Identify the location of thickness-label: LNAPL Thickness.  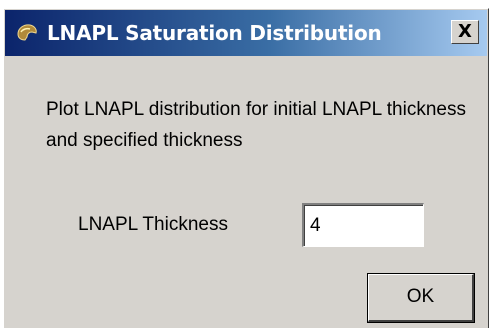
(153, 224).